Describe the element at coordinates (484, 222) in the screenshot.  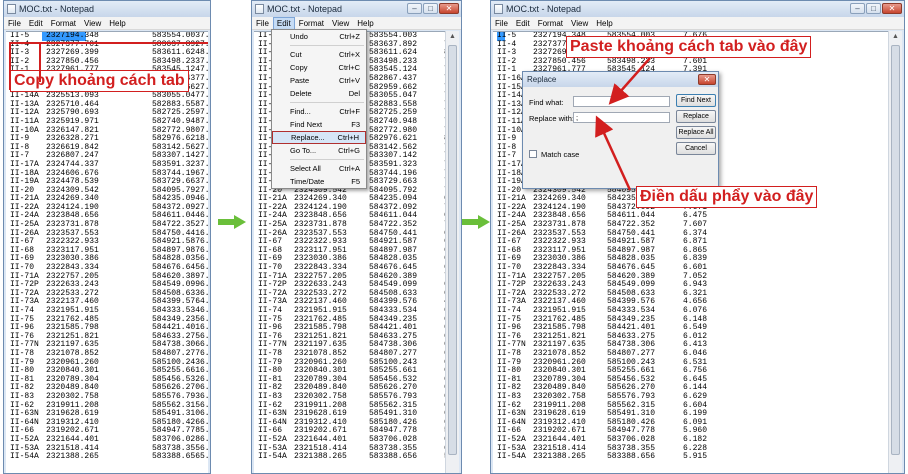
I see `arrow-head` at that location.